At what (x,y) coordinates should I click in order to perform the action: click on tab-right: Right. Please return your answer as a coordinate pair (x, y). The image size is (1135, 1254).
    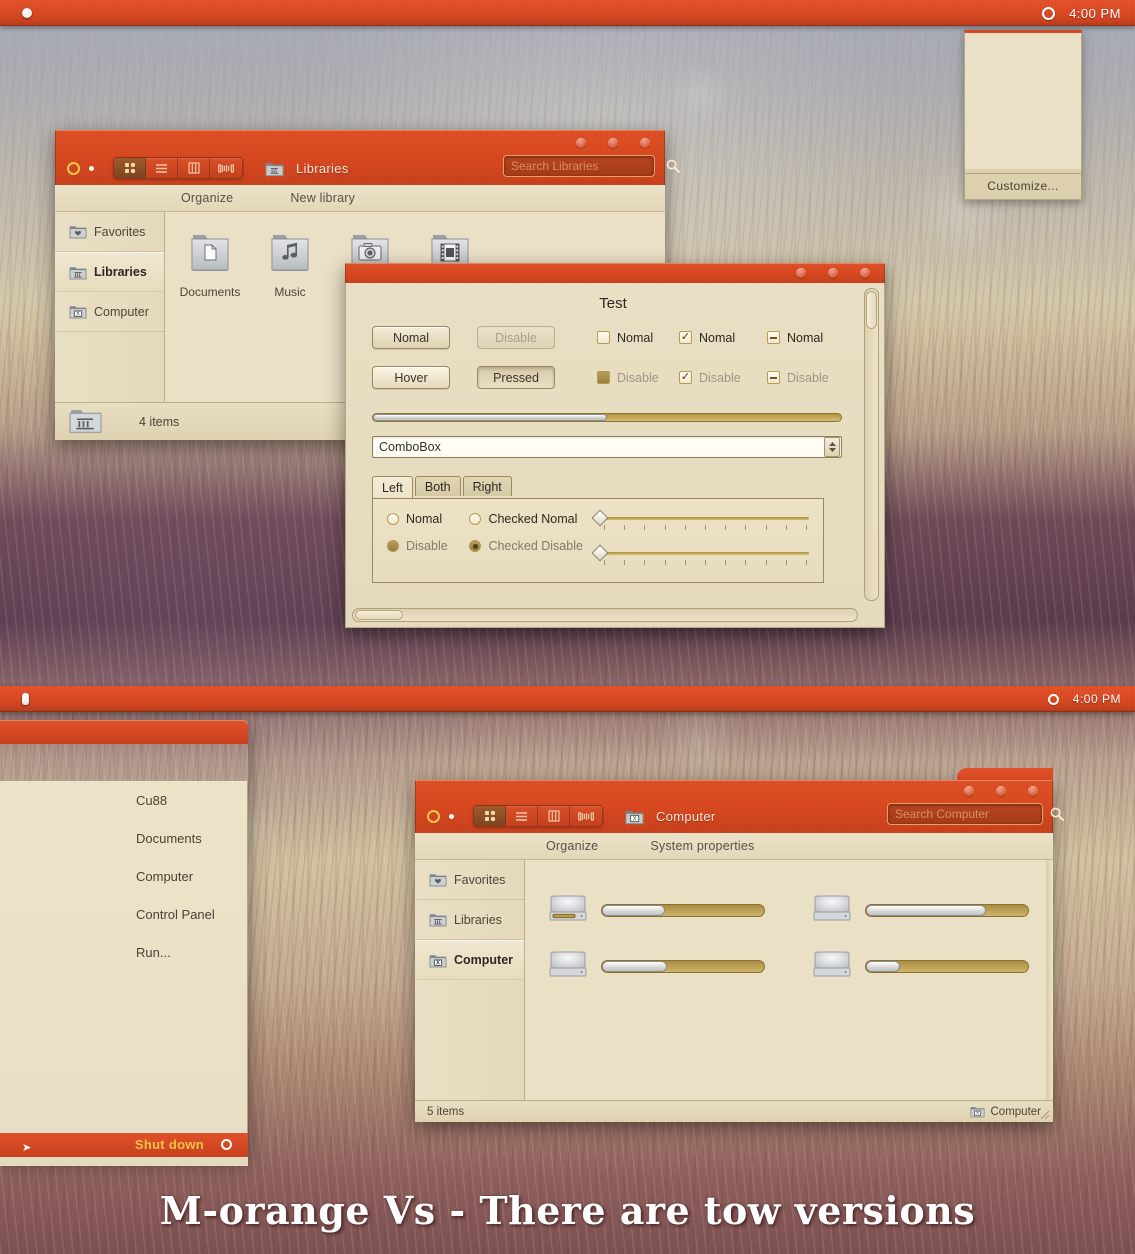
    Looking at the image, I should click on (487, 486).